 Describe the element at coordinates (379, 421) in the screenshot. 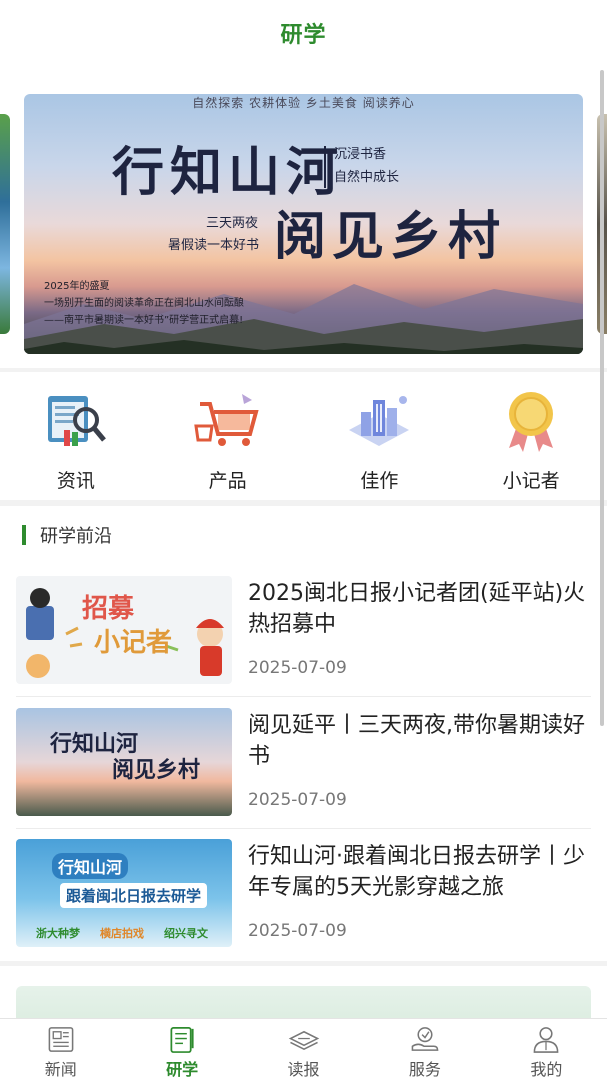

I see `city-buildings-icon` at that location.